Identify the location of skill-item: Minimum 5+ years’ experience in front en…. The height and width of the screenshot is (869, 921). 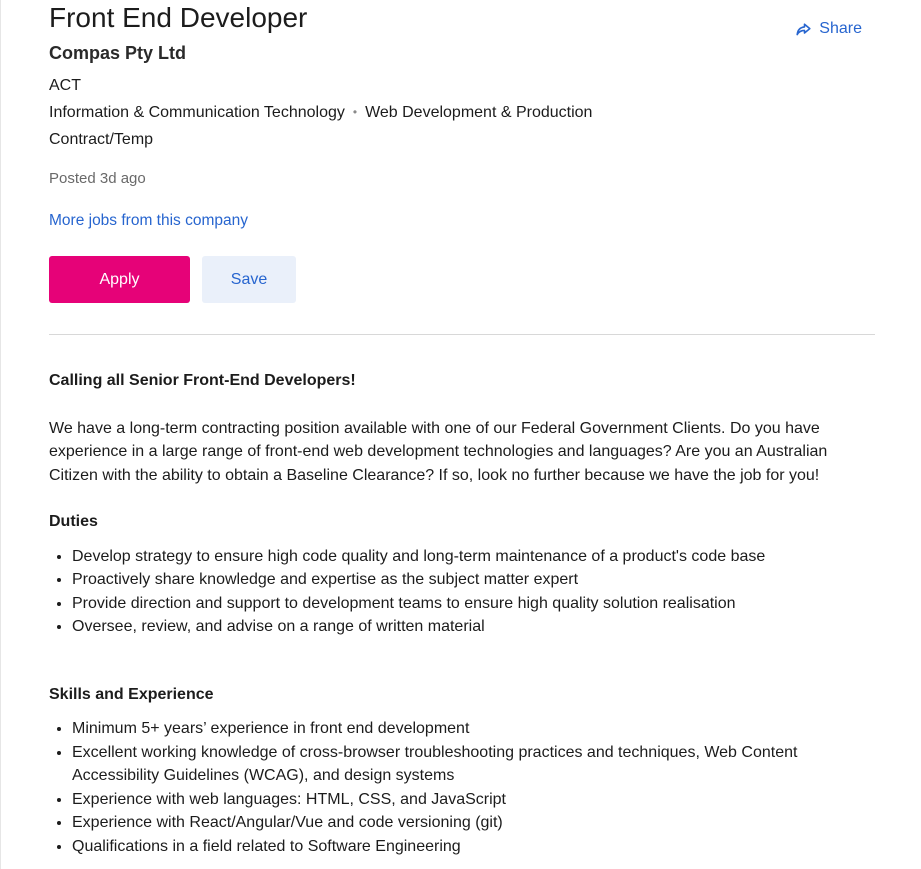
(473, 729).